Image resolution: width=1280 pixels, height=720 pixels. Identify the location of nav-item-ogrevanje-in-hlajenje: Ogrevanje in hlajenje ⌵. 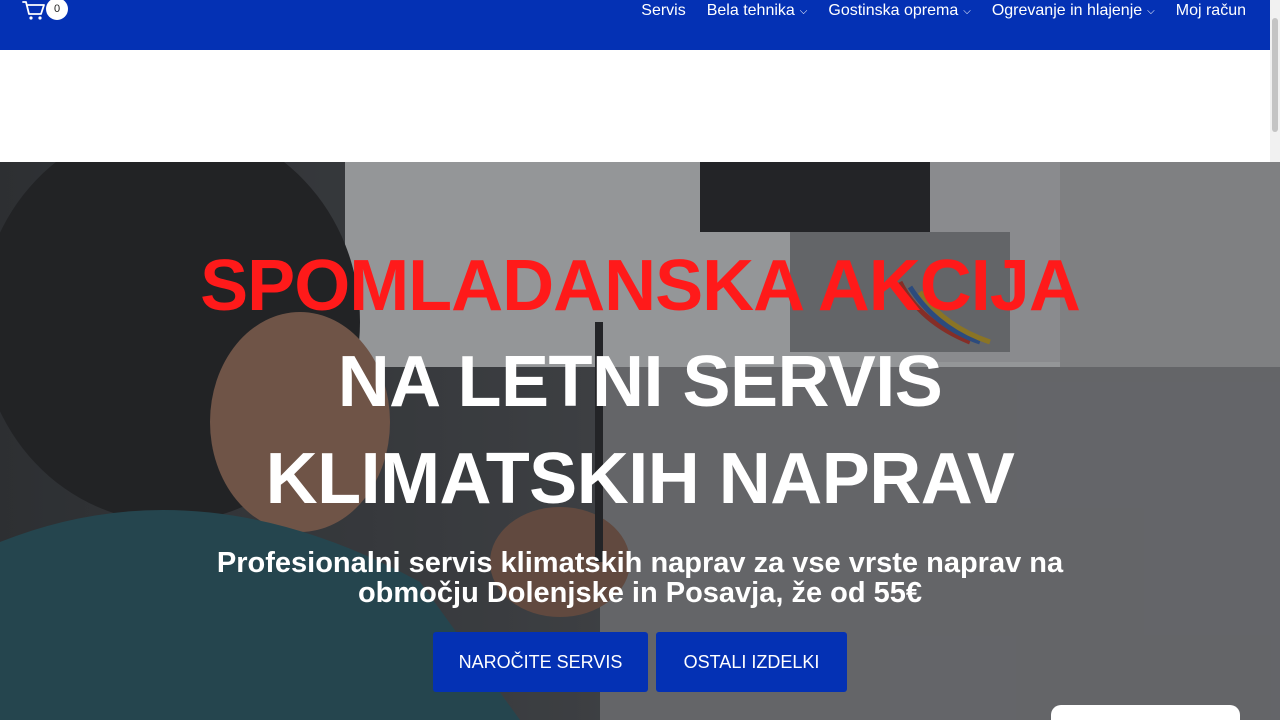
(1073, 11).